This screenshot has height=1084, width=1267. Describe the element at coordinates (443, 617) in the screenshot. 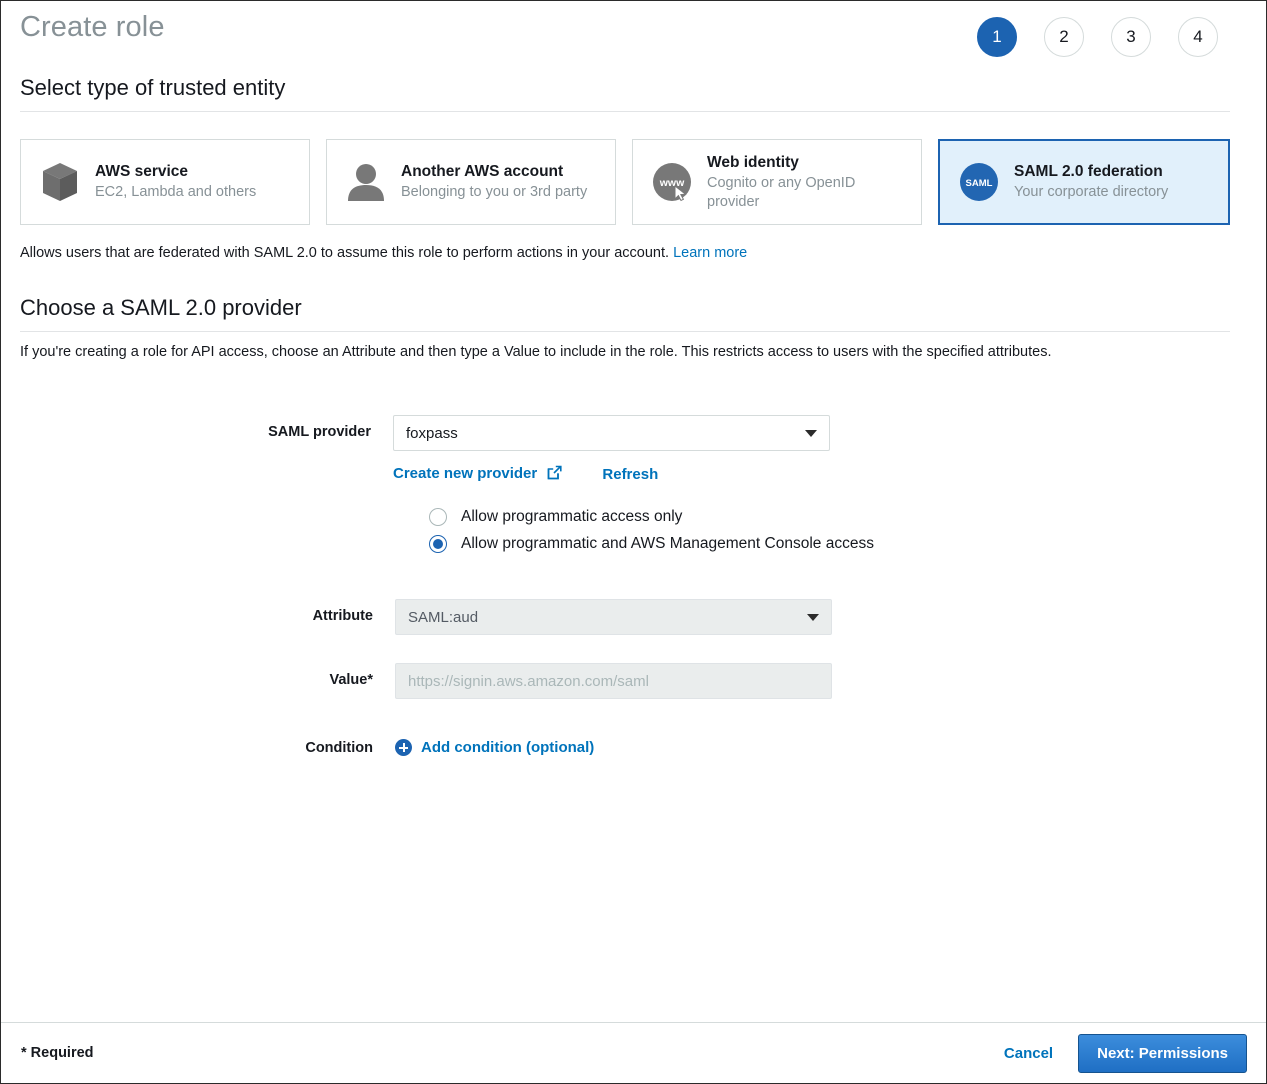

I see `attribute-value: SAML:aud` at that location.